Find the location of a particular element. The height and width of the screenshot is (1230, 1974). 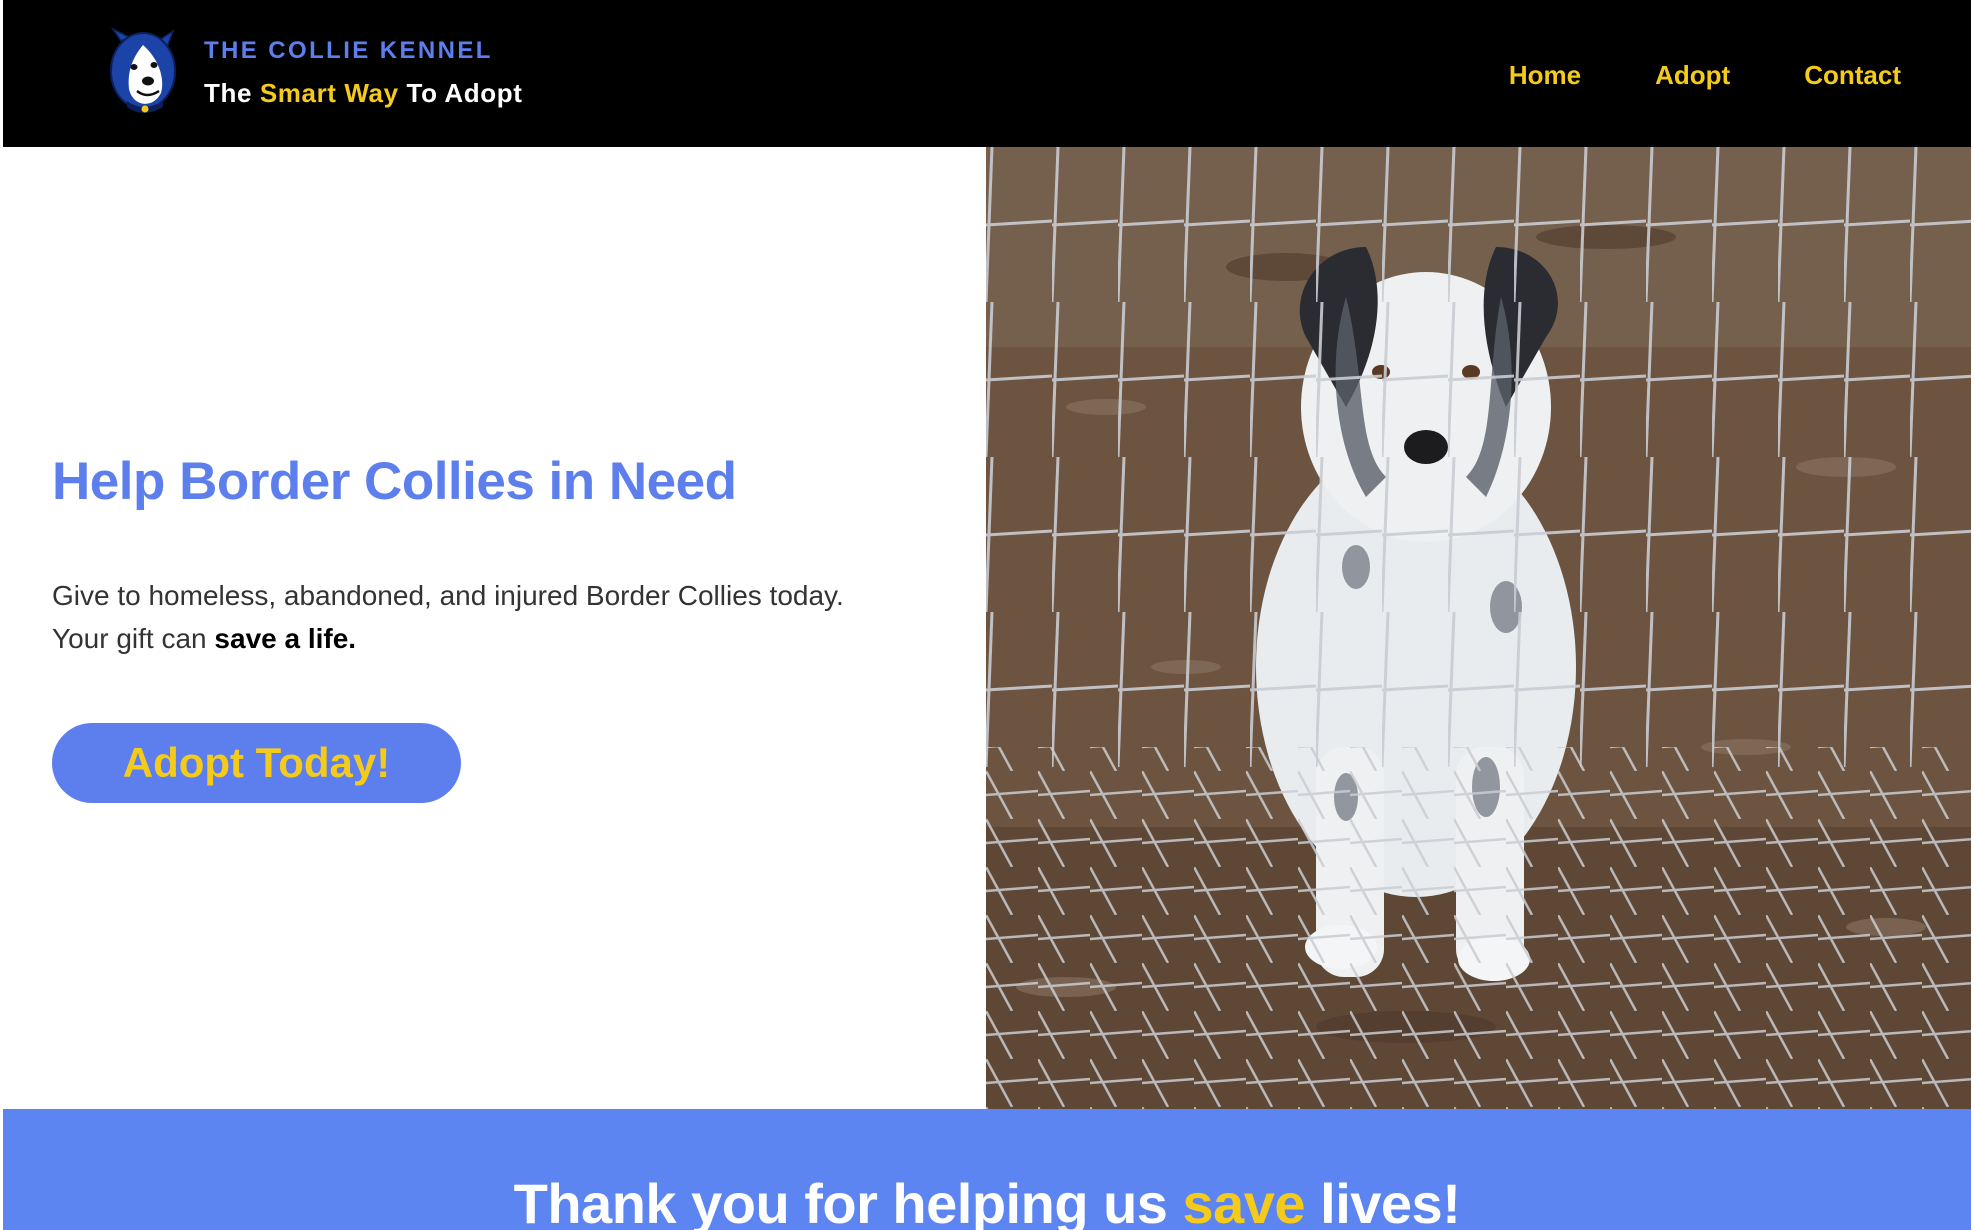

banner-part1: Thank you for helping us is located at coordinates (848, 1201).